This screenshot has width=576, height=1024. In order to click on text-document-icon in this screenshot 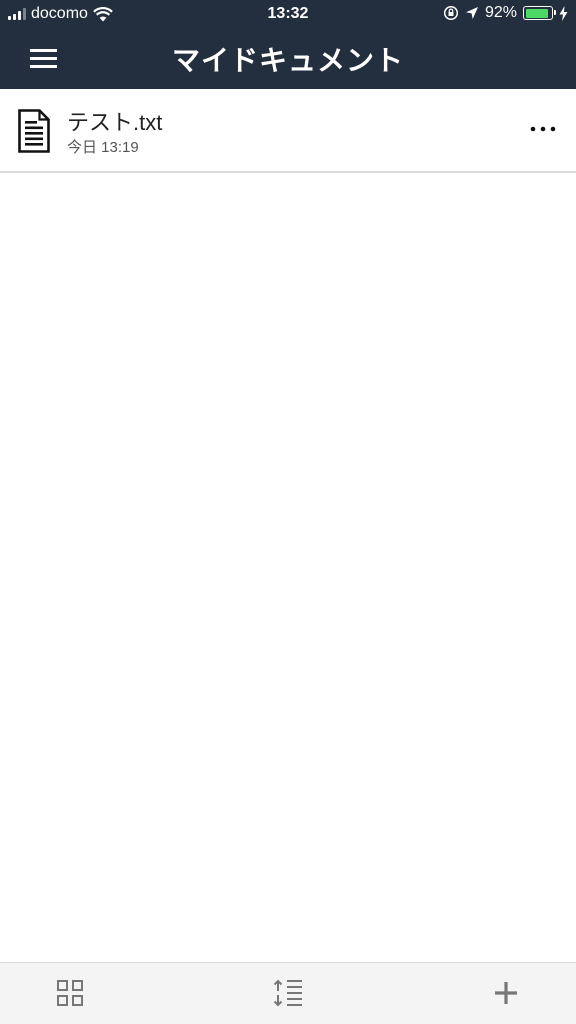, I will do `click(34, 131)`.